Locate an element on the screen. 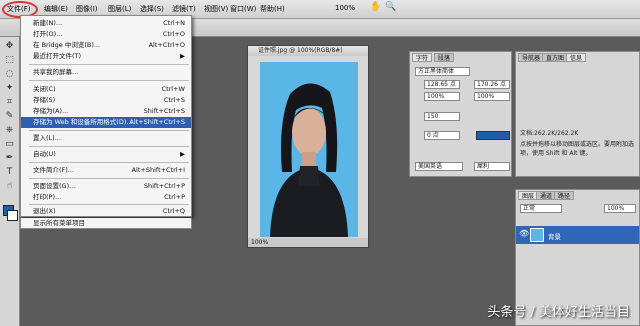 The image size is (640, 326). vertical-scale-field: 100% is located at coordinates (442, 96).